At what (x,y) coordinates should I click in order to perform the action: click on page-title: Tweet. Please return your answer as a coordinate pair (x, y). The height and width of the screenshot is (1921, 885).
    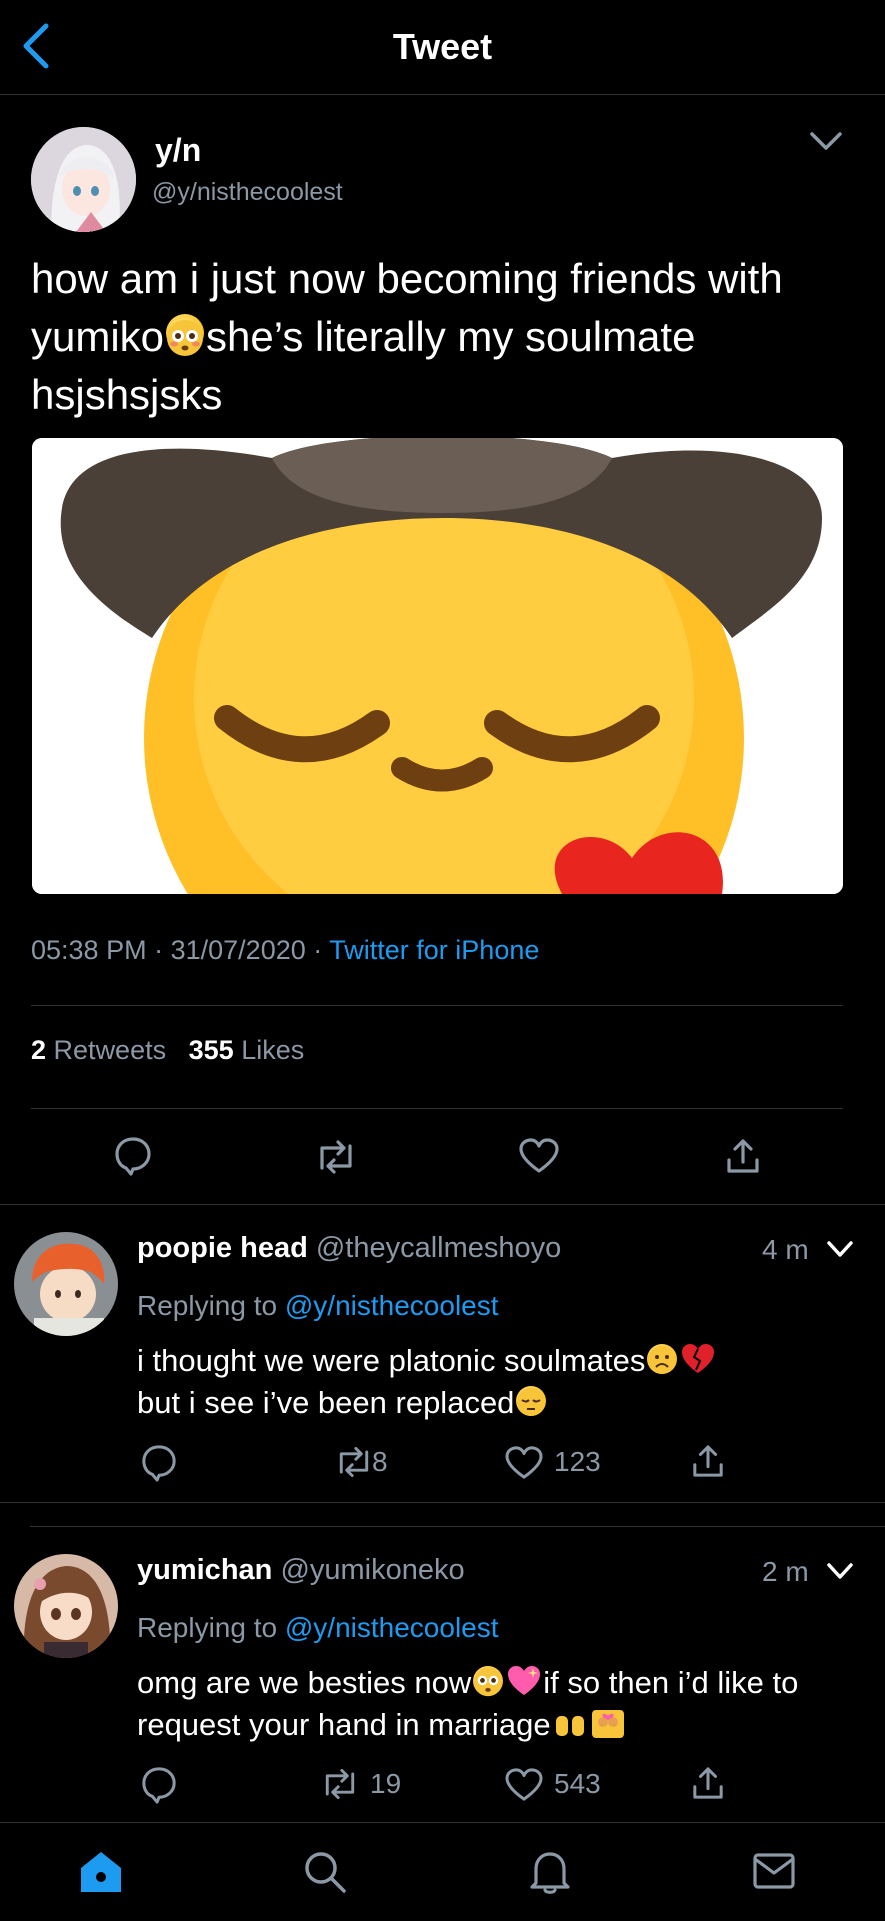
    Looking at the image, I should click on (442, 46).